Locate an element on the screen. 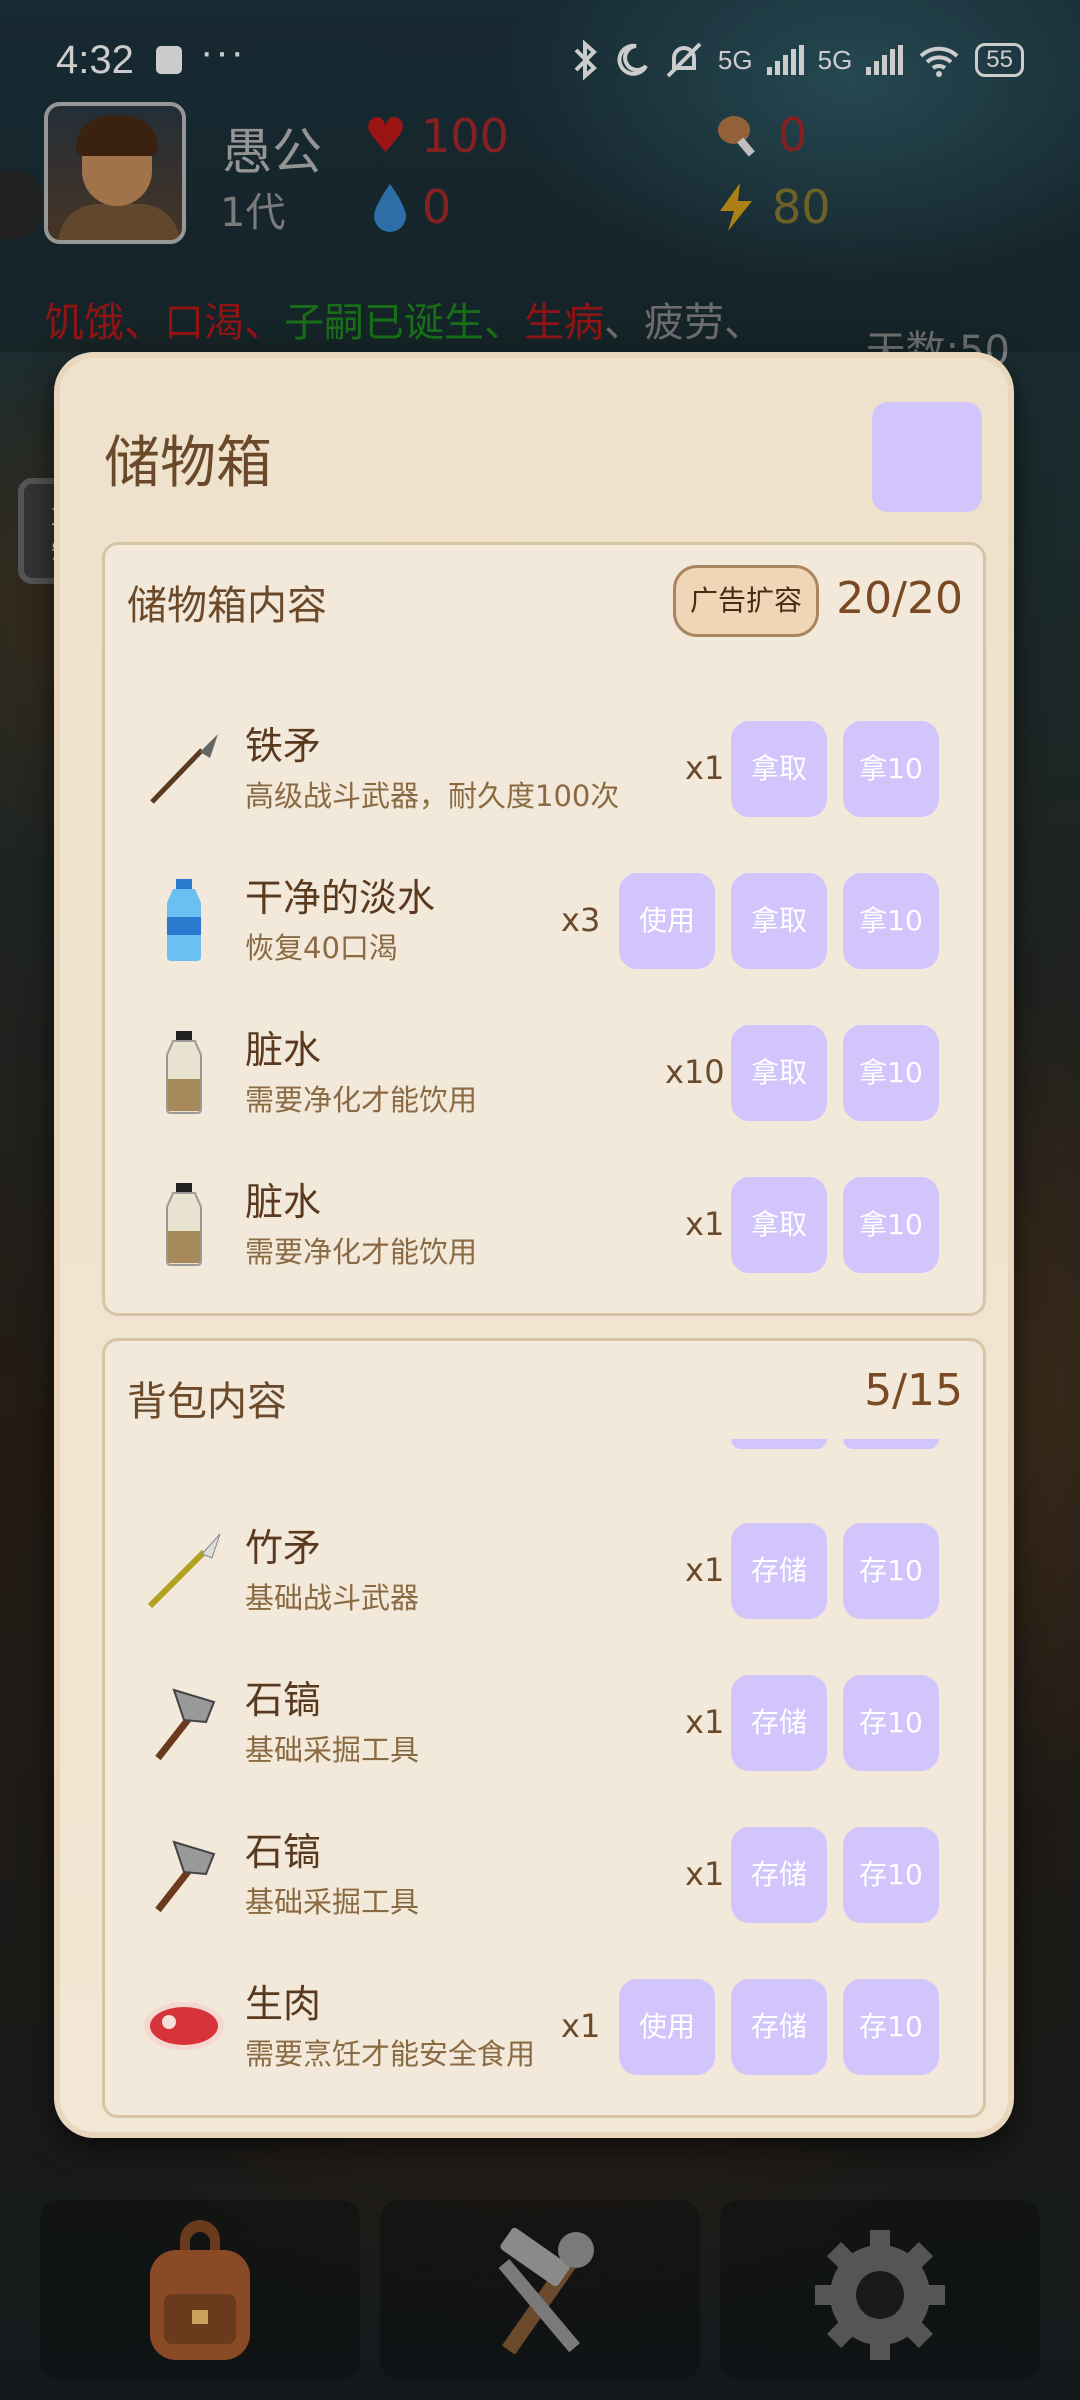  condition-text: 口渴 is located at coordinates (204, 323).